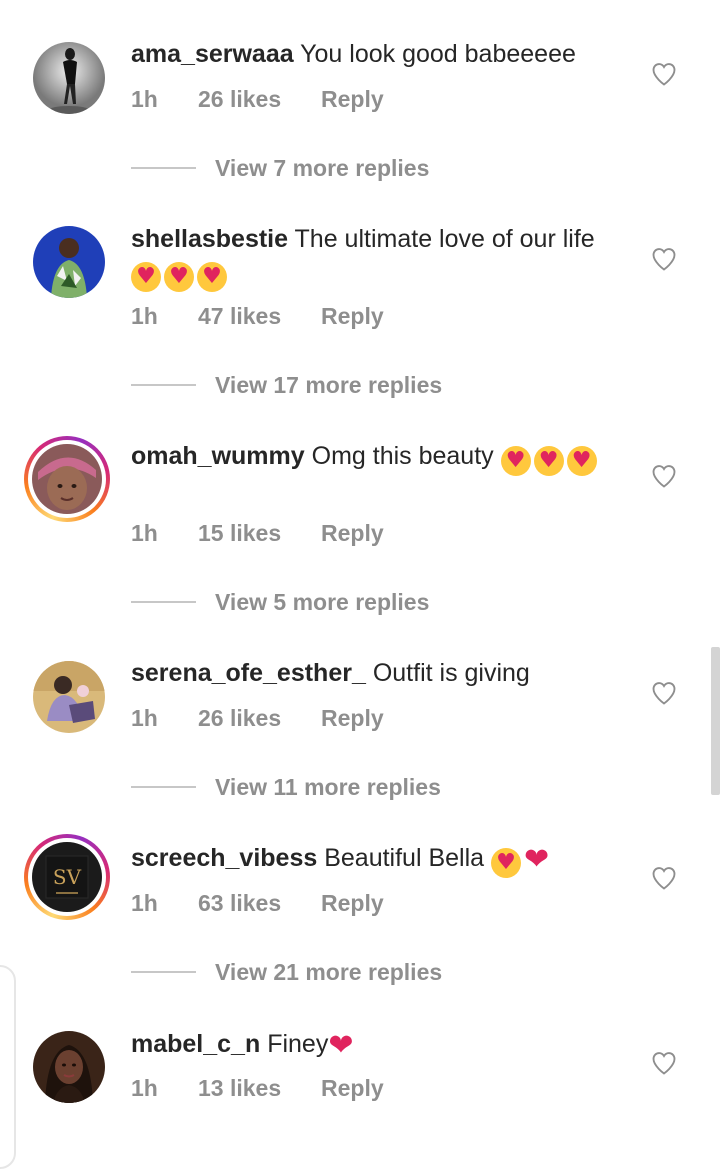 Image resolution: width=720 pixels, height=1169 pixels. What do you see at coordinates (218, 456) in the screenshot?
I see `comment-username: omah_wummy` at bounding box center [218, 456].